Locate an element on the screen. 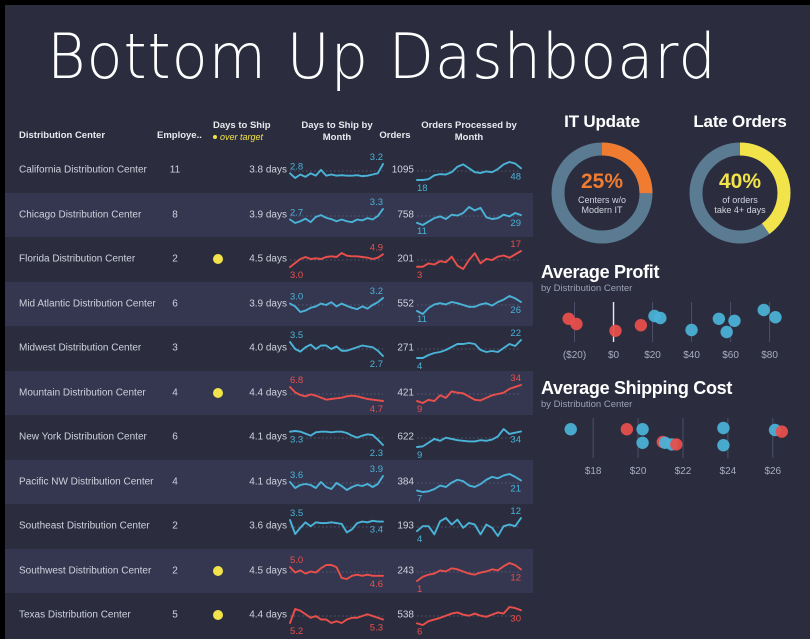 This screenshot has height=639, width=810. cell-orders-processed-sparkline: 6 30 is located at coordinates (469, 616).